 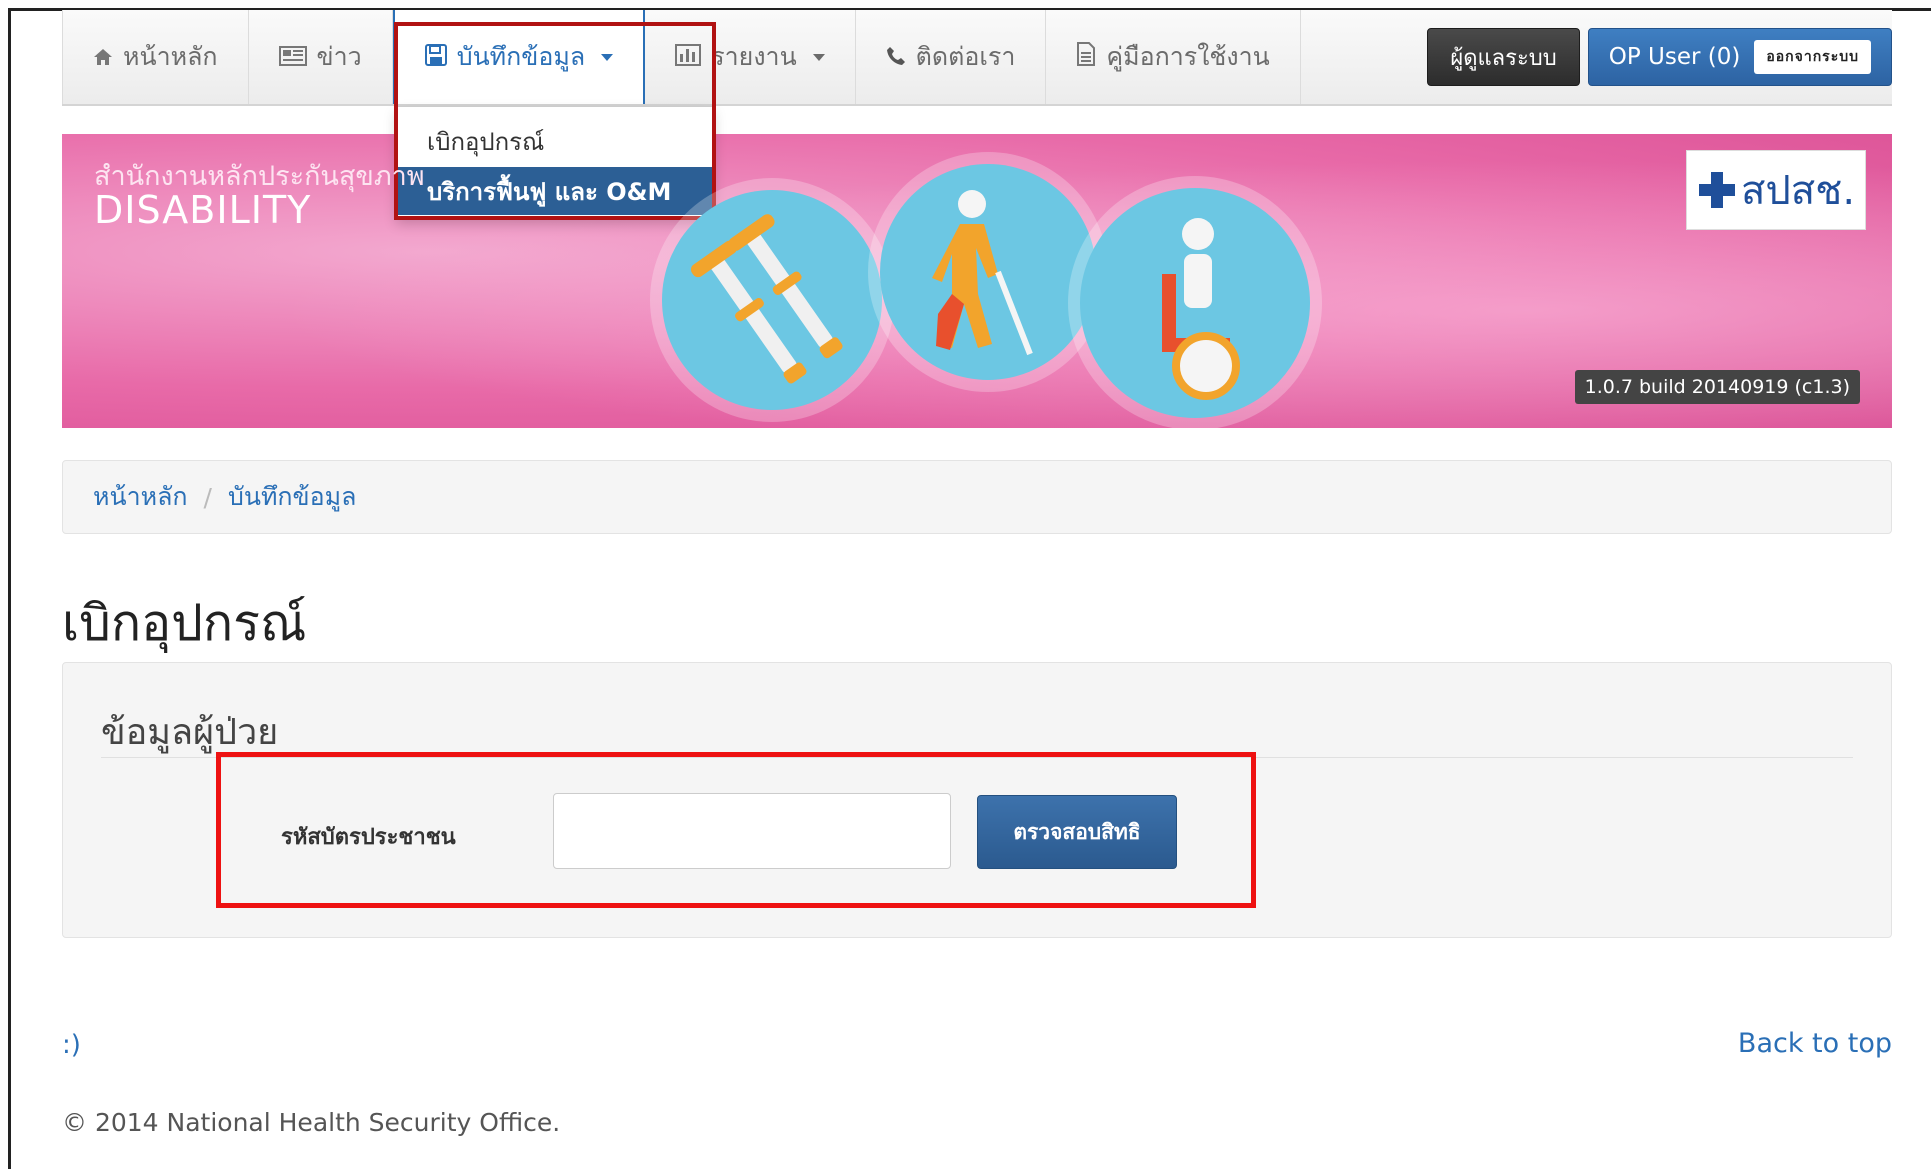 What do you see at coordinates (752, 831) in the screenshot?
I see `citizen-id-input` at bounding box center [752, 831].